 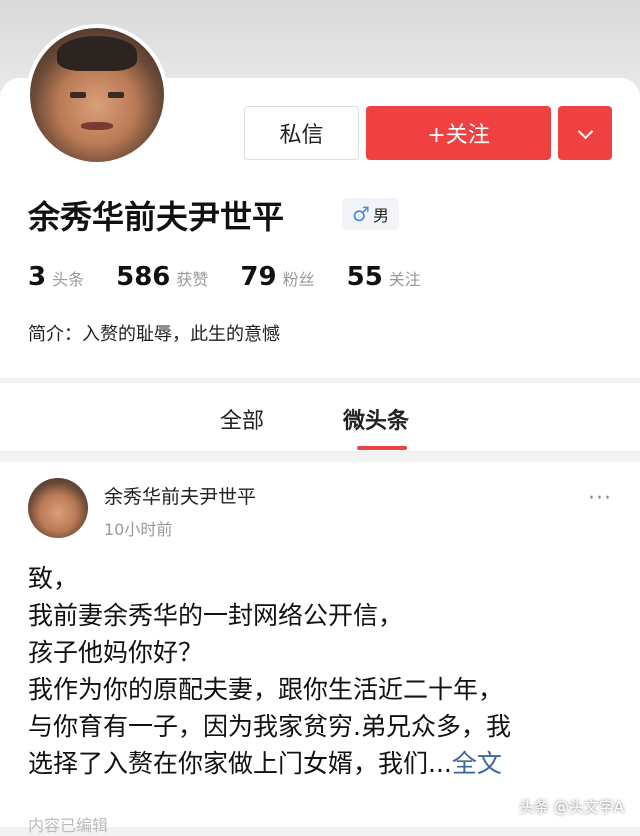 What do you see at coordinates (298, 279) in the screenshot?
I see `stat-label: 粉丝` at bounding box center [298, 279].